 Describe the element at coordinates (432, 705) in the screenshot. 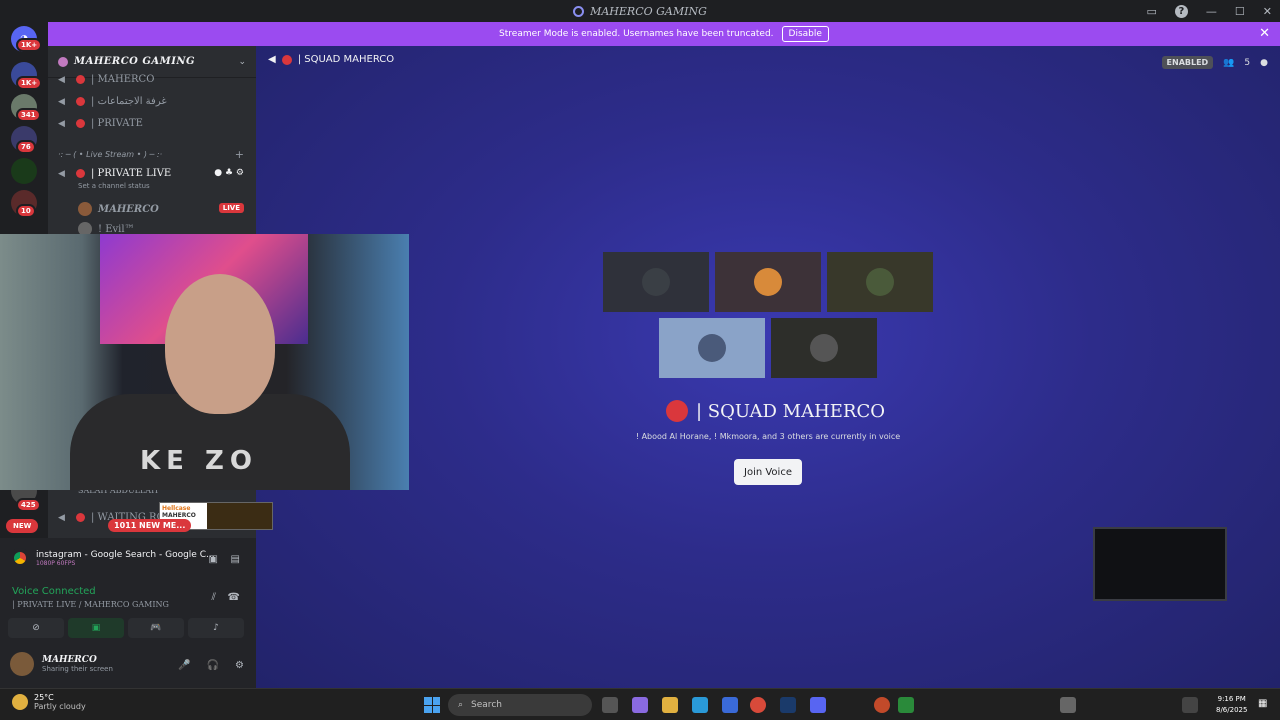

I see `start-button` at that location.